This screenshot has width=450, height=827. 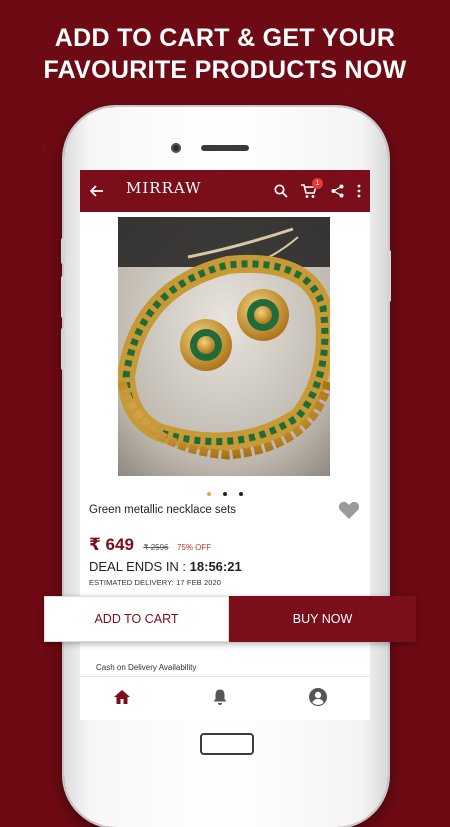 What do you see at coordinates (337, 191) in the screenshot?
I see `share-icon` at bounding box center [337, 191].